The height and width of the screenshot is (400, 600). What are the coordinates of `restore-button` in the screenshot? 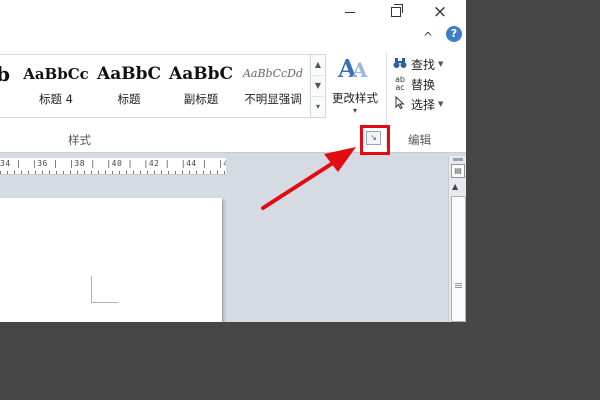 It's located at (396, 12).